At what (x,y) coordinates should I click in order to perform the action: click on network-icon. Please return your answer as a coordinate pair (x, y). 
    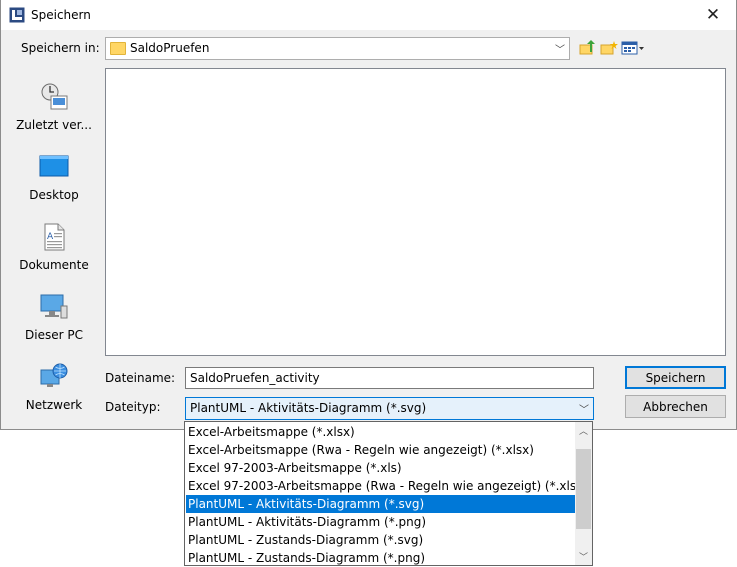
    Looking at the image, I should click on (54, 375).